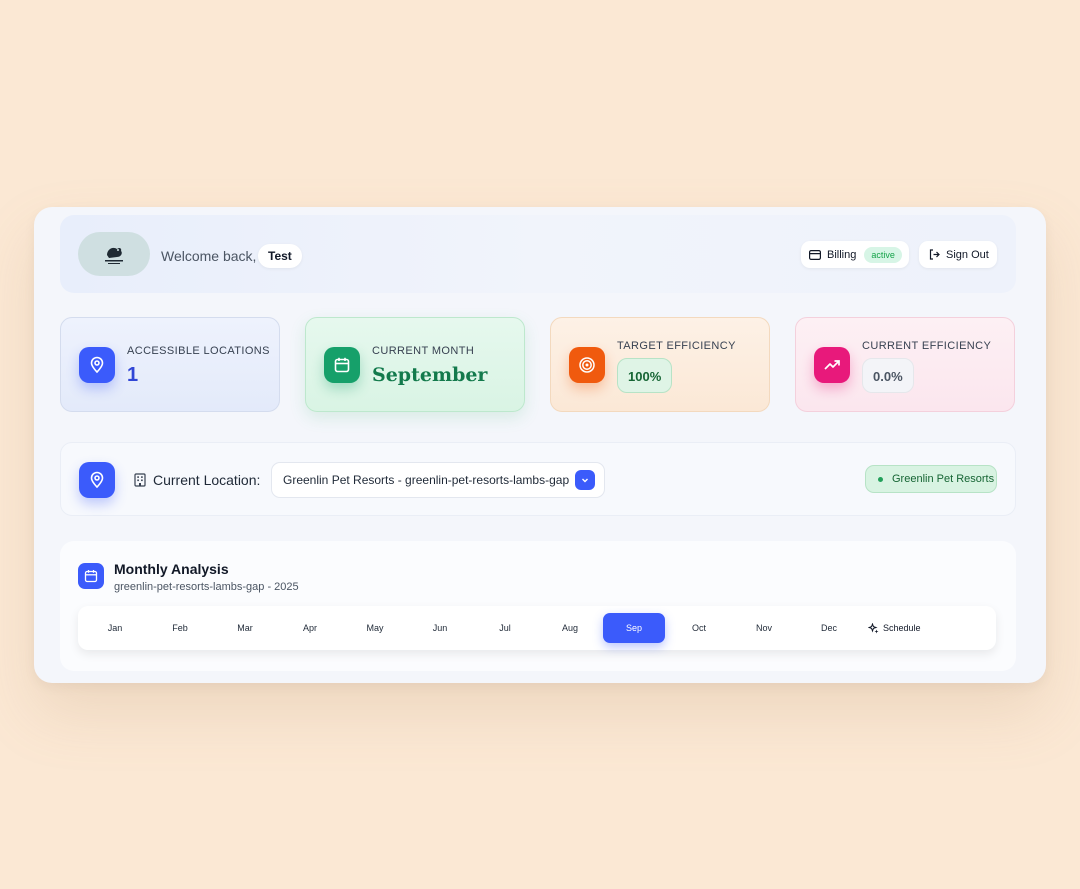 The height and width of the screenshot is (889, 1080). I want to click on stat-card-accessible-locations: ACCESSIBLE LOCATIONS 1, so click(170, 364).